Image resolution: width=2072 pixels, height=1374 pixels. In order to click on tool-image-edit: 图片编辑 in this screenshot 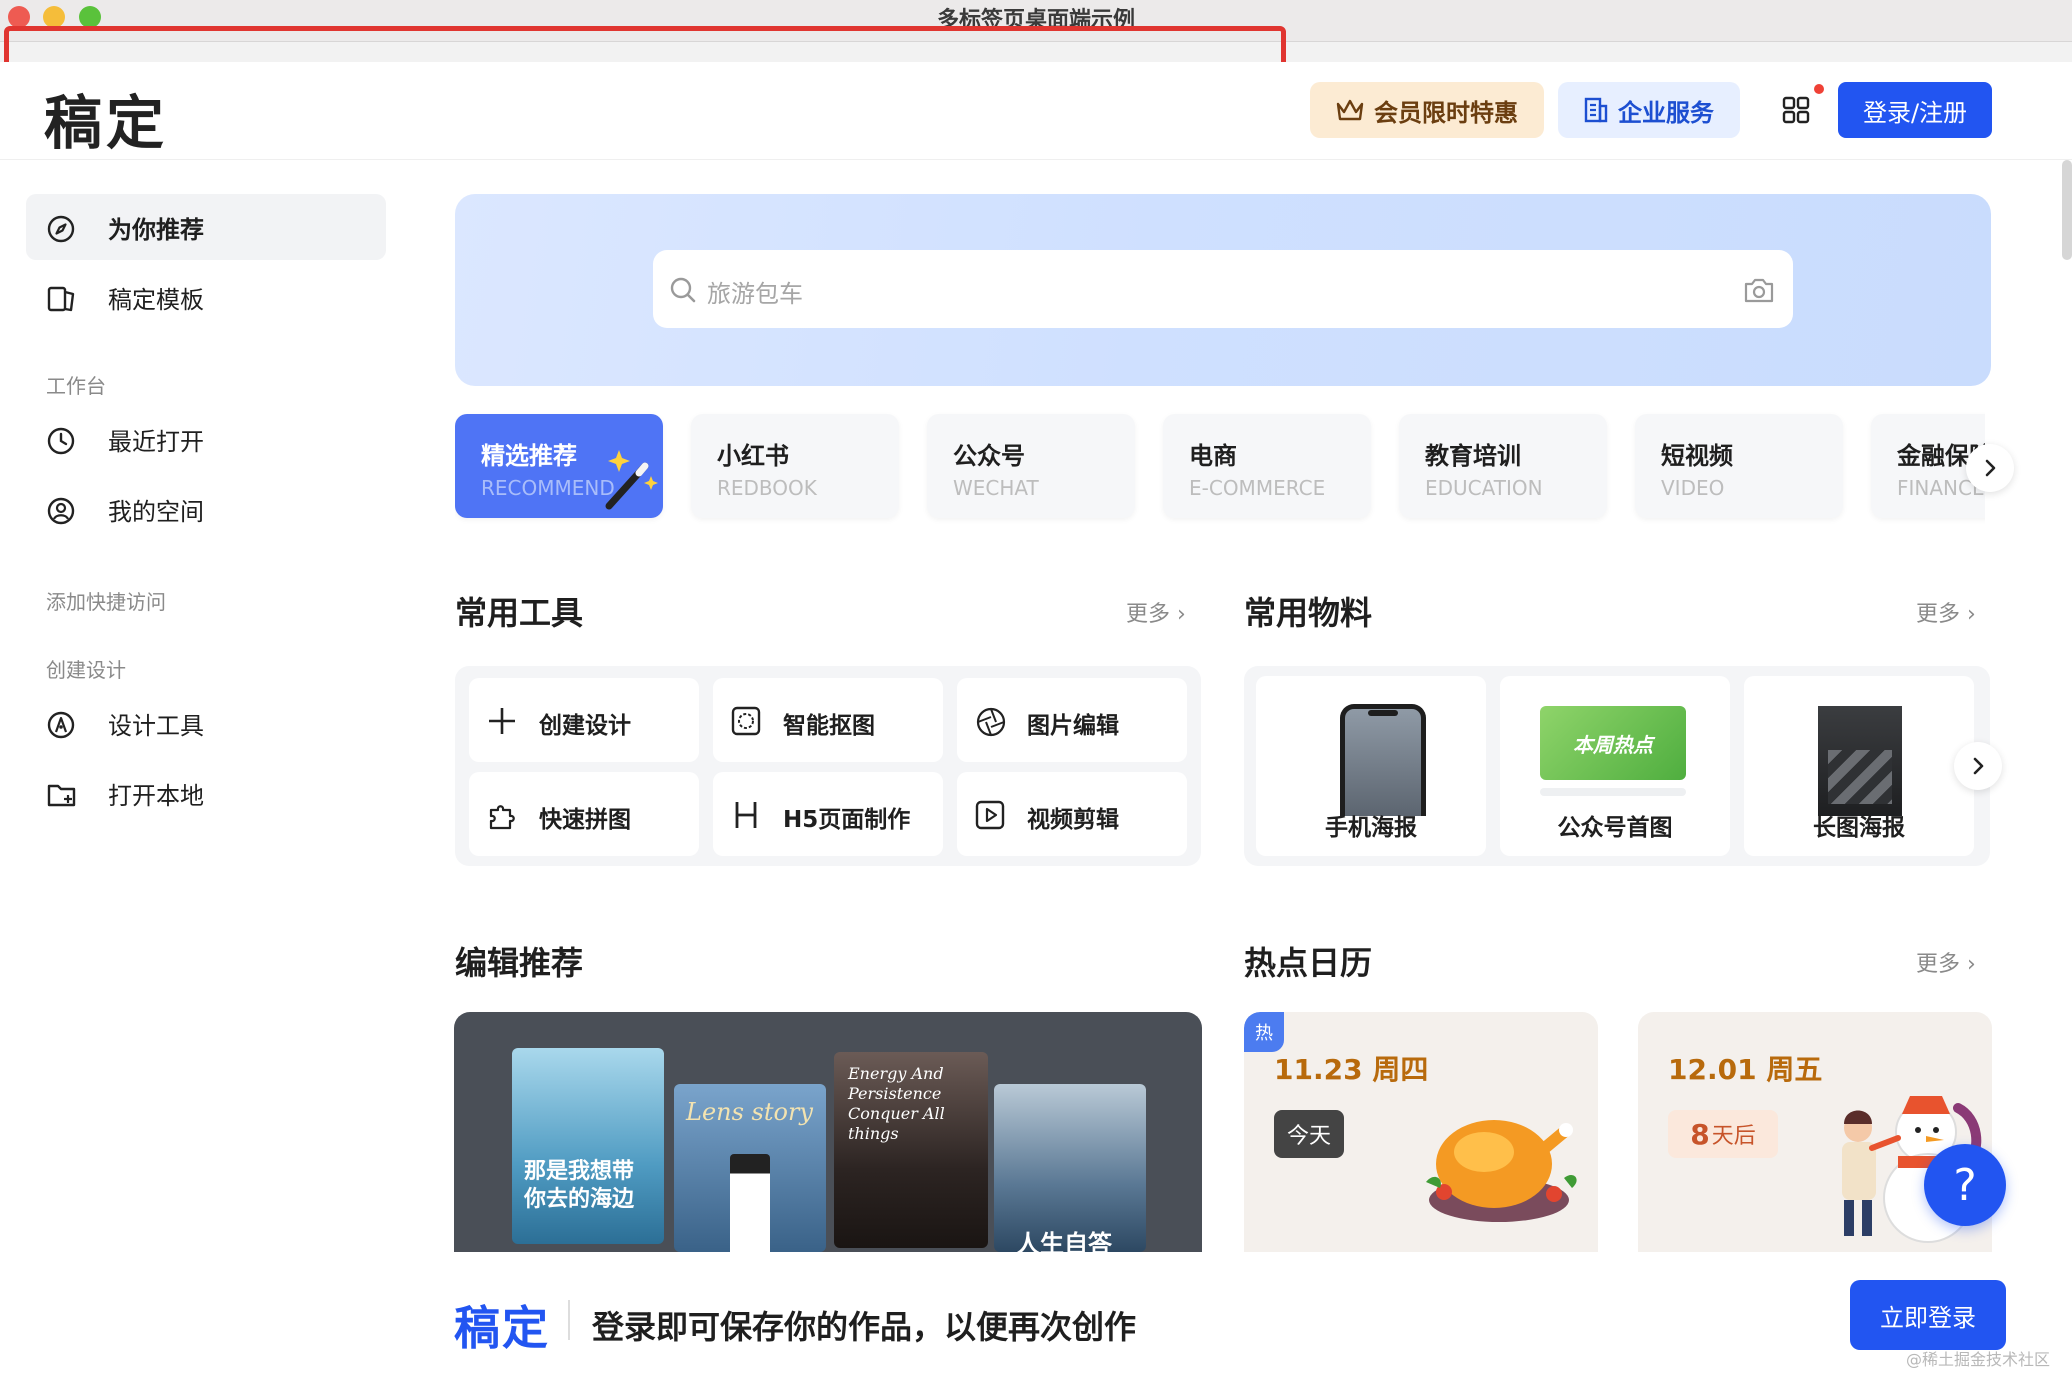, I will do `click(1072, 720)`.